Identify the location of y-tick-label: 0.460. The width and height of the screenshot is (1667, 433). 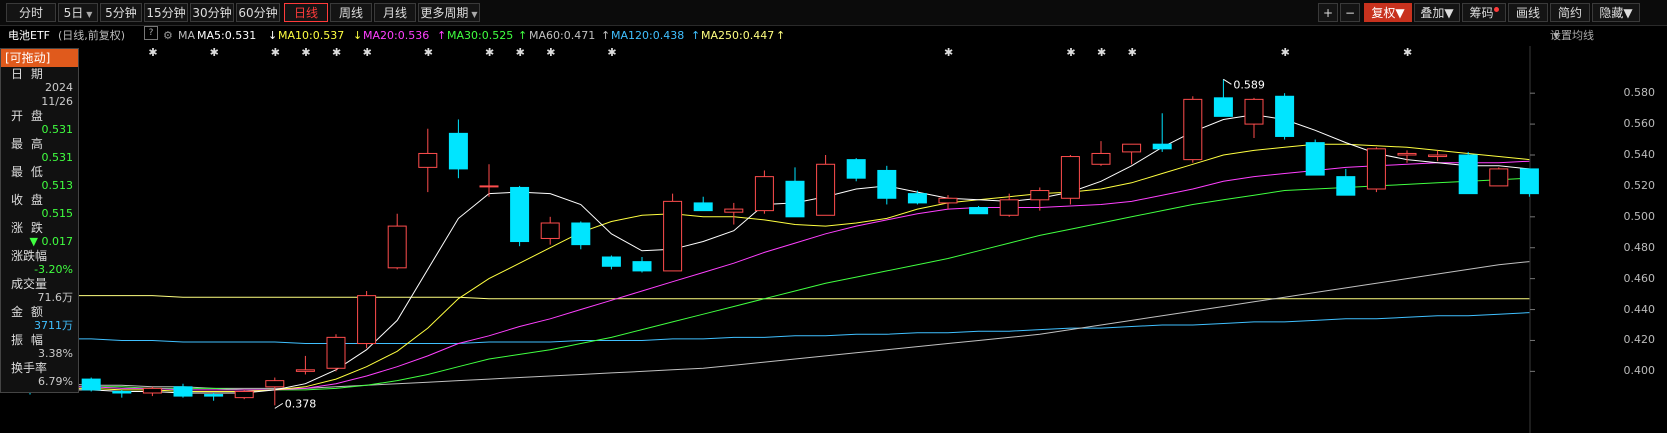
(1639, 278).